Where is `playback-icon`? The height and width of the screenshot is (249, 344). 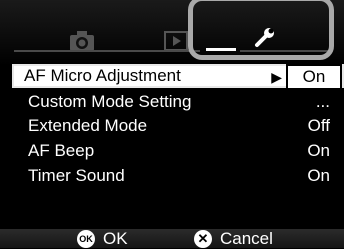
playback-icon is located at coordinates (176, 41).